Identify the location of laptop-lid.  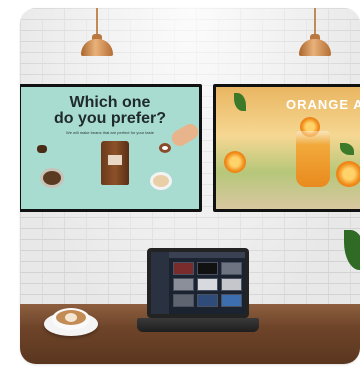
(198, 283).